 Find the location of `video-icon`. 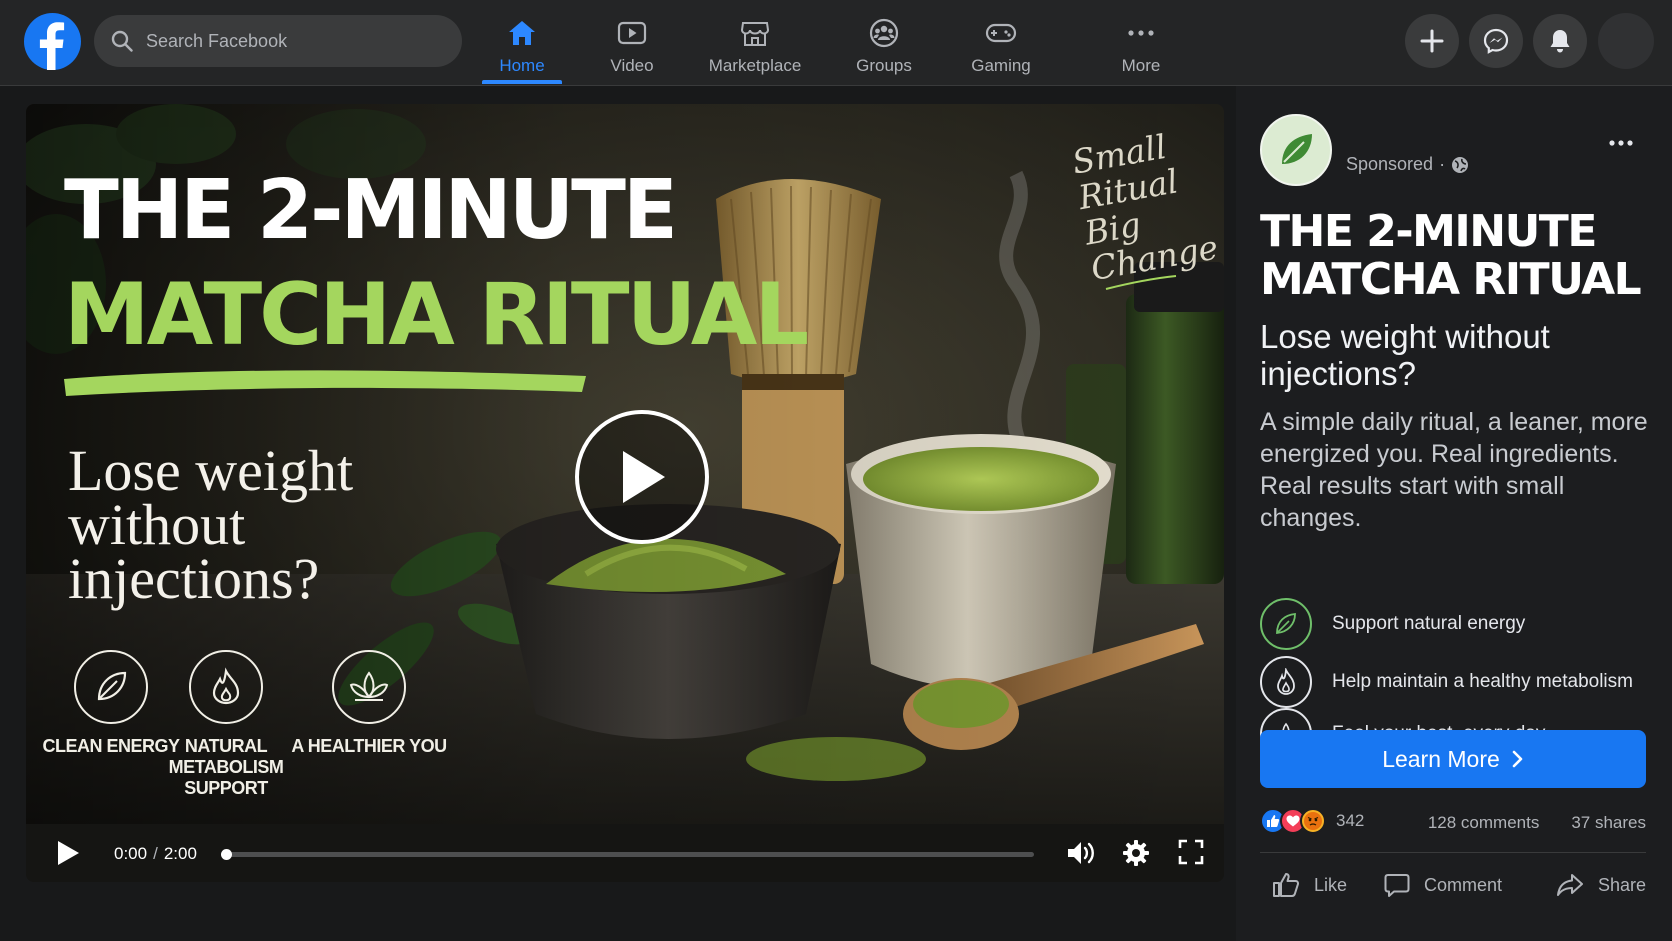

video-icon is located at coordinates (632, 33).